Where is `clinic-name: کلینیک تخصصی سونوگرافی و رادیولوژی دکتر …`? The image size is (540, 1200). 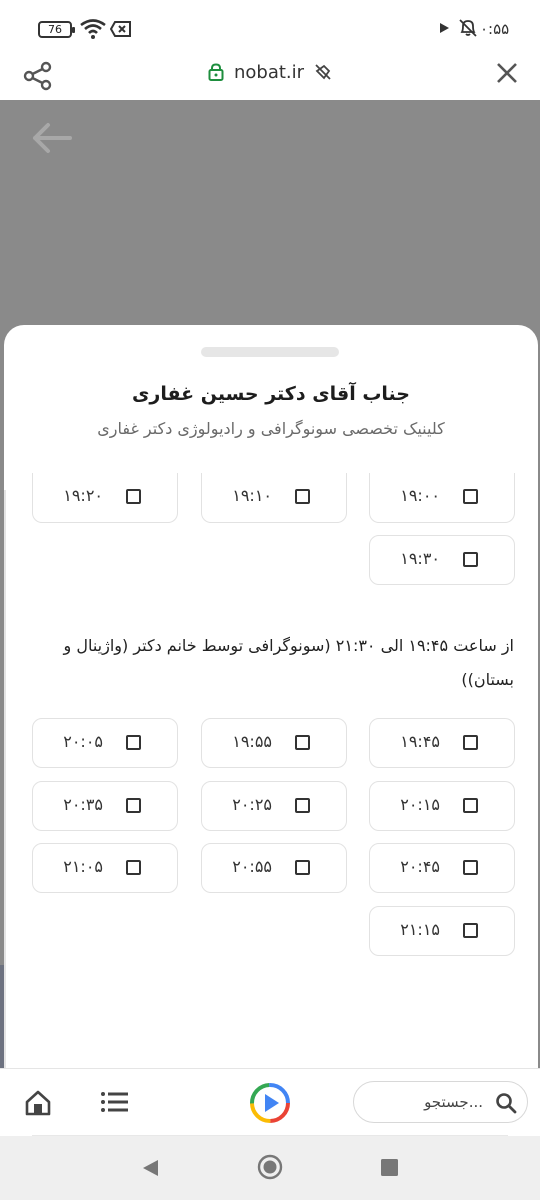
clinic-name: کلینیک تخصصی سونوگرافی و رادیولوژی دکتر … is located at coordinates (271, 428).